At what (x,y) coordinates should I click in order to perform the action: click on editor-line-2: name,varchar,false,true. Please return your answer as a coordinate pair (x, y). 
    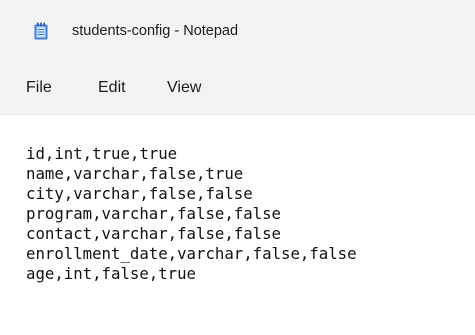
    Looking at the image, I should click on (135, 173).